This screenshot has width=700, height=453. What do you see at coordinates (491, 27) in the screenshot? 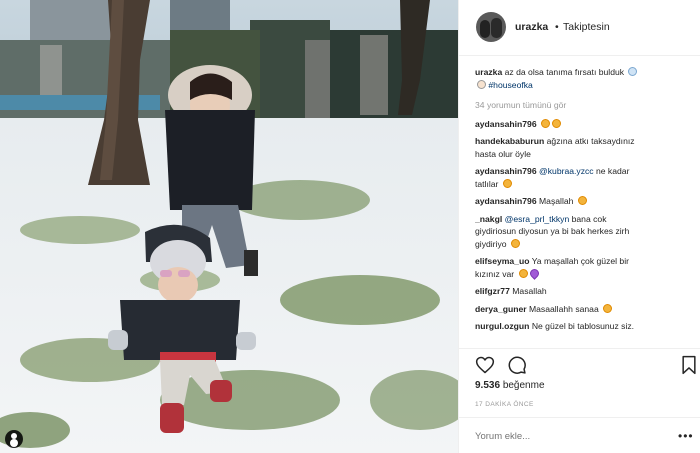
I see `avatar` at bounding box center [491, 27].